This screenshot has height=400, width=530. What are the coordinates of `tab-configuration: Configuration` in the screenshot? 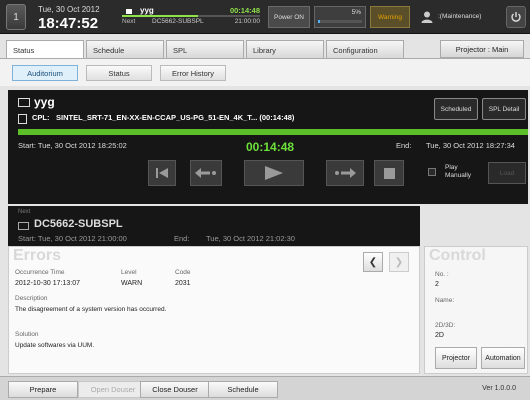 It's located at (365, 49).